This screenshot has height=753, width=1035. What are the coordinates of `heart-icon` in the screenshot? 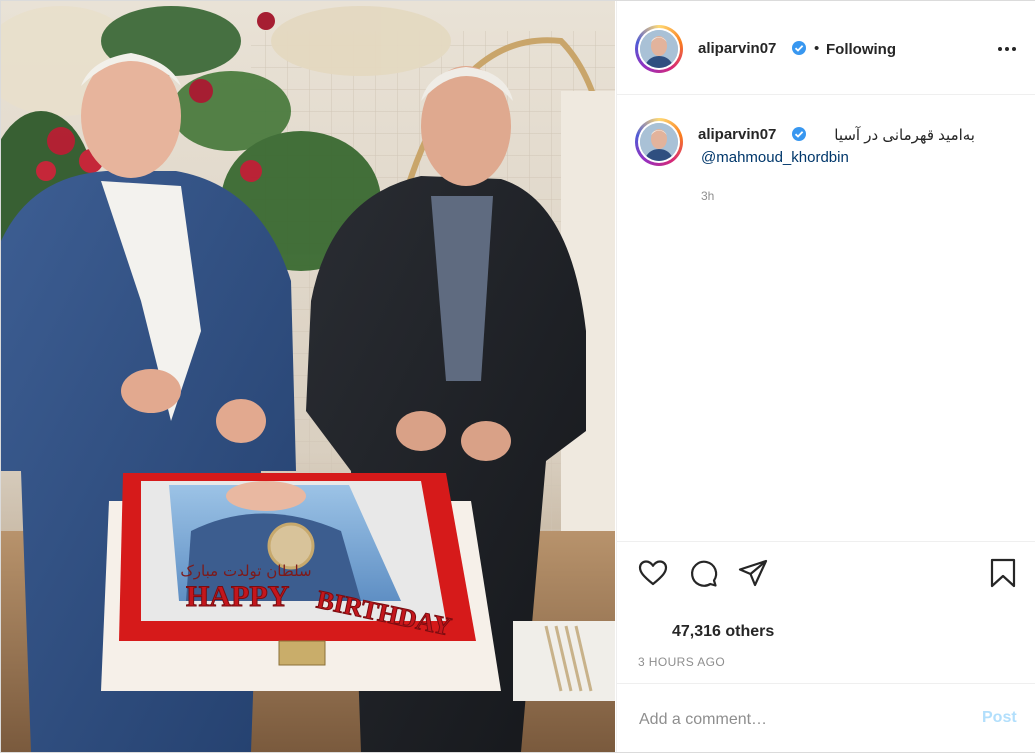 It's located at (653, 573).